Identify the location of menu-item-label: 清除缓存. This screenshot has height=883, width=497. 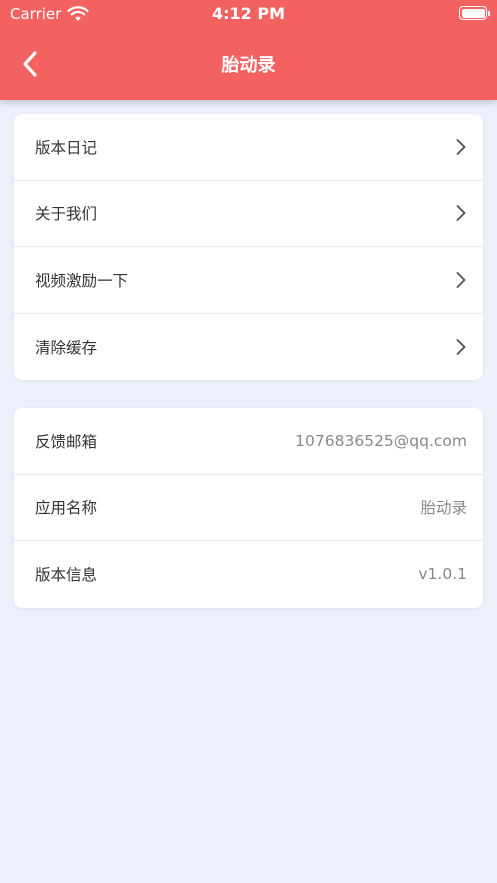
(66, 347).